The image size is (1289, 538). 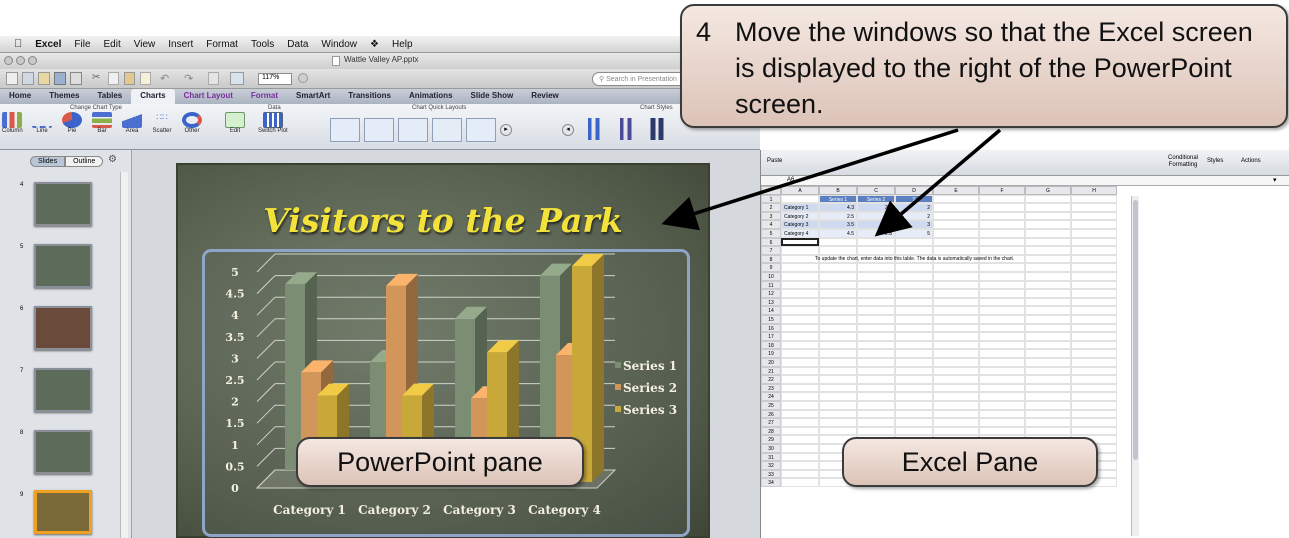 What do you see at coordinates (275, 79) in the screenshot?
I see `zoom-field: 117%` at bounding box center [275, 79].